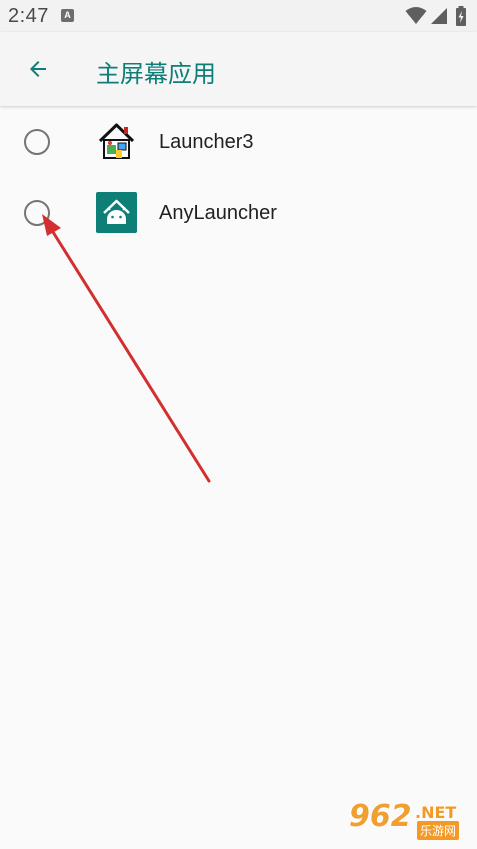 The height and width of the screenshot is (849, 477). Describe the element at coordinates (116, 212) in the screenshot. I see `anylauncher-android-icon` at that location.